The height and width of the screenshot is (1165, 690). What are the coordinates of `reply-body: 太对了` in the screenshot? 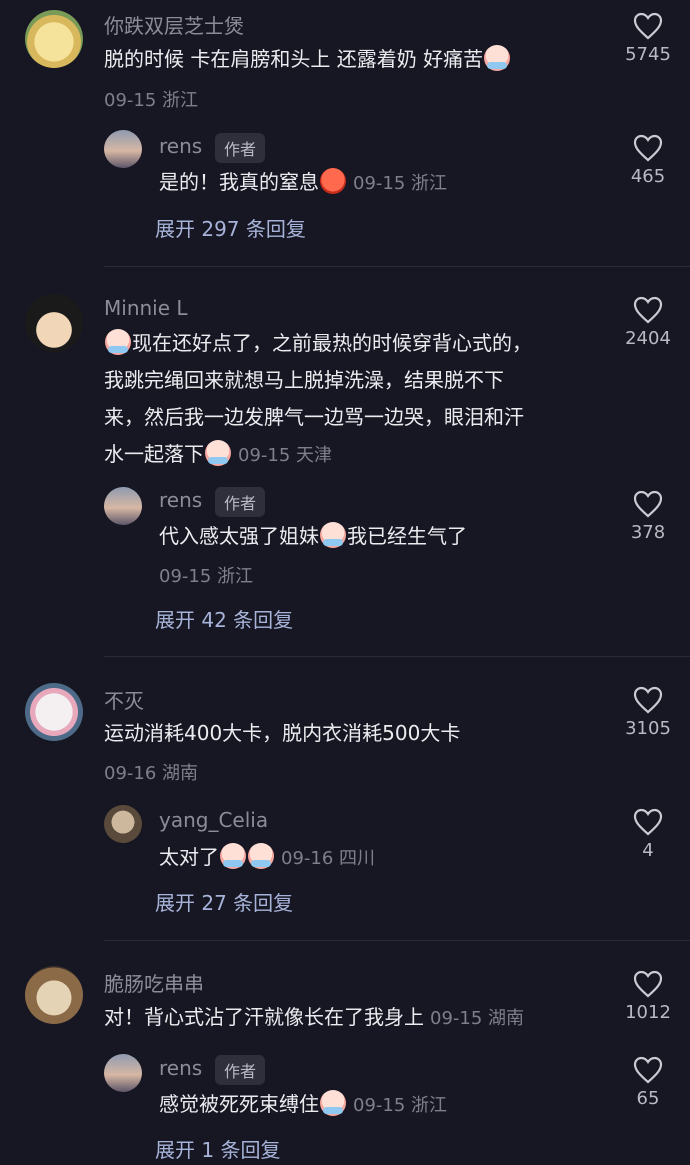 It's located at (189, 857).